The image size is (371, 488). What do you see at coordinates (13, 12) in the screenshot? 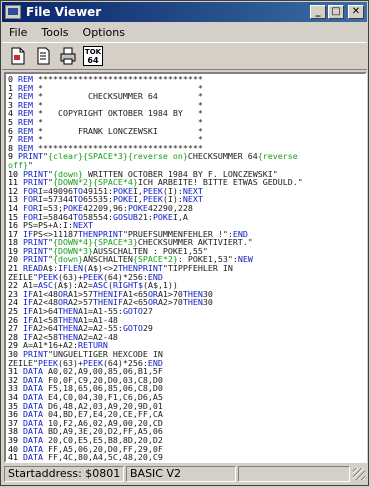
I see `app-window-icon` at bounding box center [13, 12].